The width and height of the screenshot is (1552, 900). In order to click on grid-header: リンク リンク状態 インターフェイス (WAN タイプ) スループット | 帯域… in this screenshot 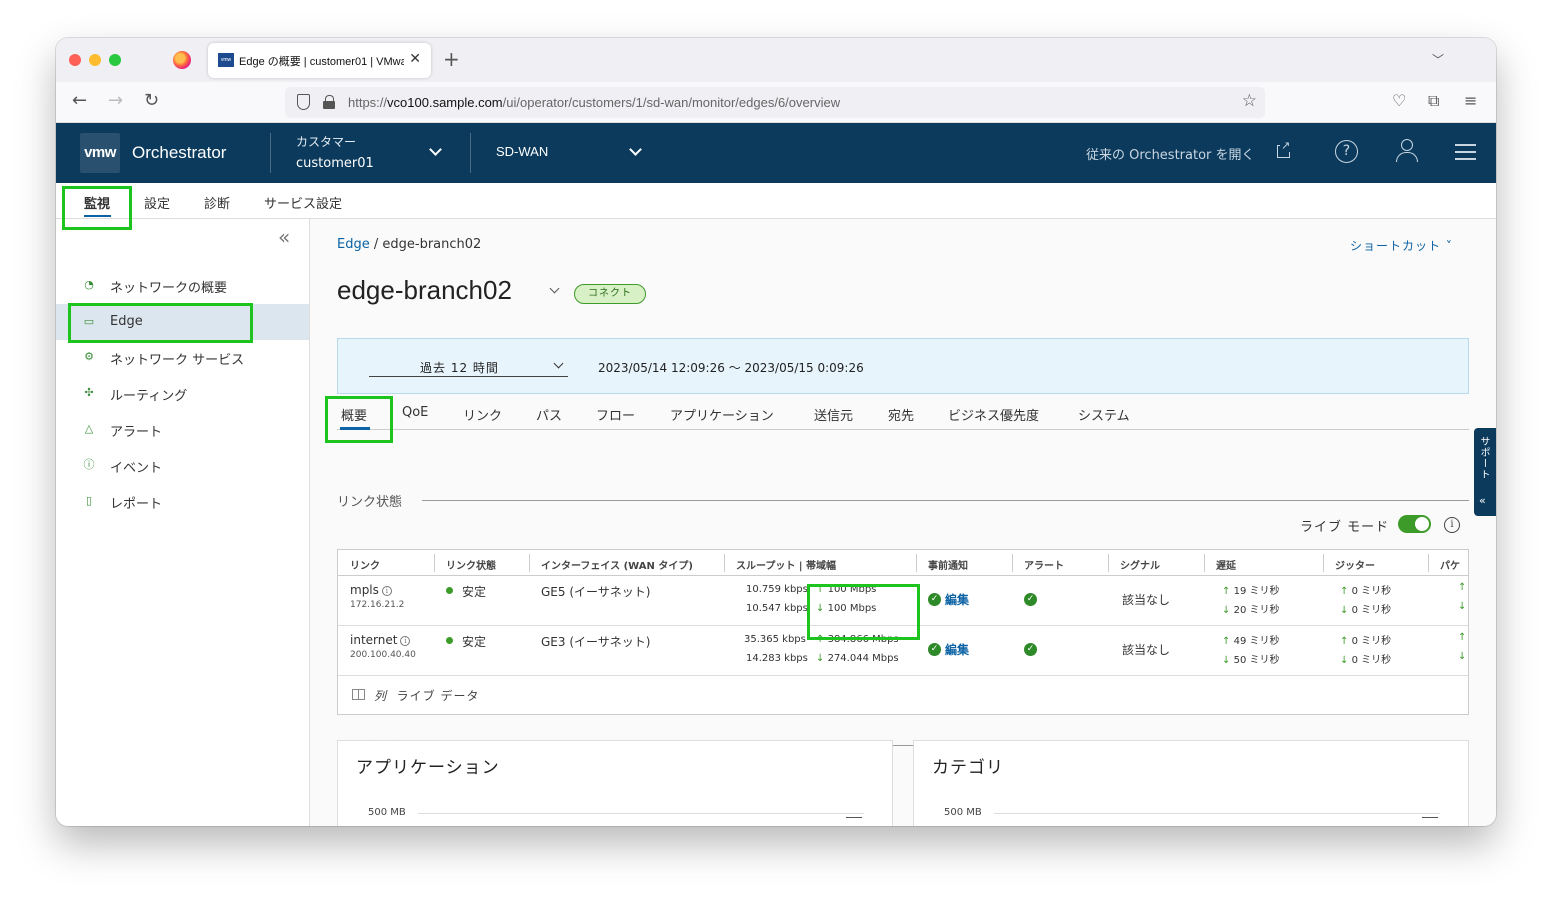, I will do `click(903, 563)`.